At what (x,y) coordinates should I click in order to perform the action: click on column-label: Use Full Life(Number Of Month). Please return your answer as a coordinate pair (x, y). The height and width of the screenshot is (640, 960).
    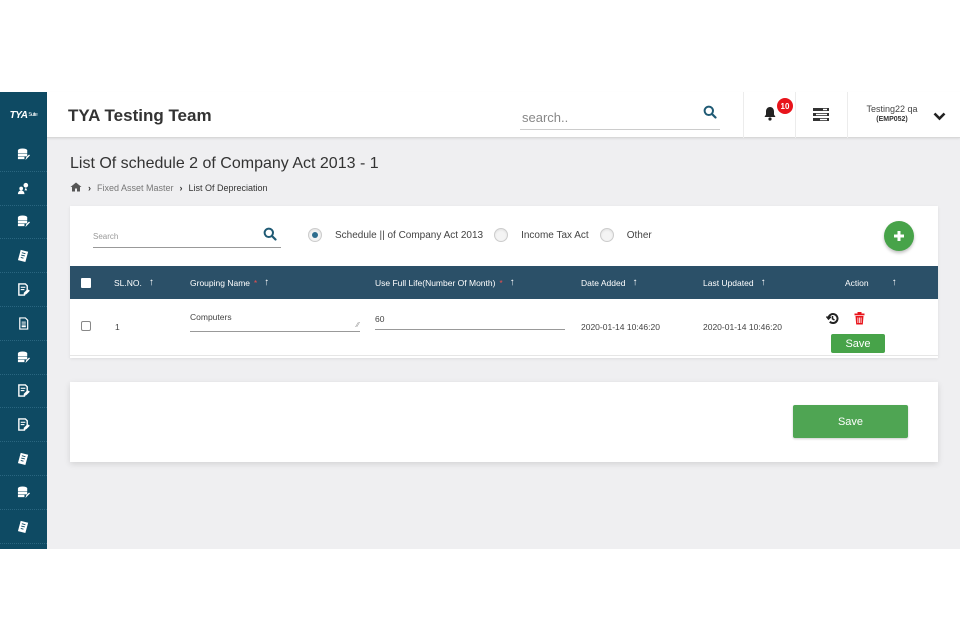
    Looking at the image, I should click on (435, 283).